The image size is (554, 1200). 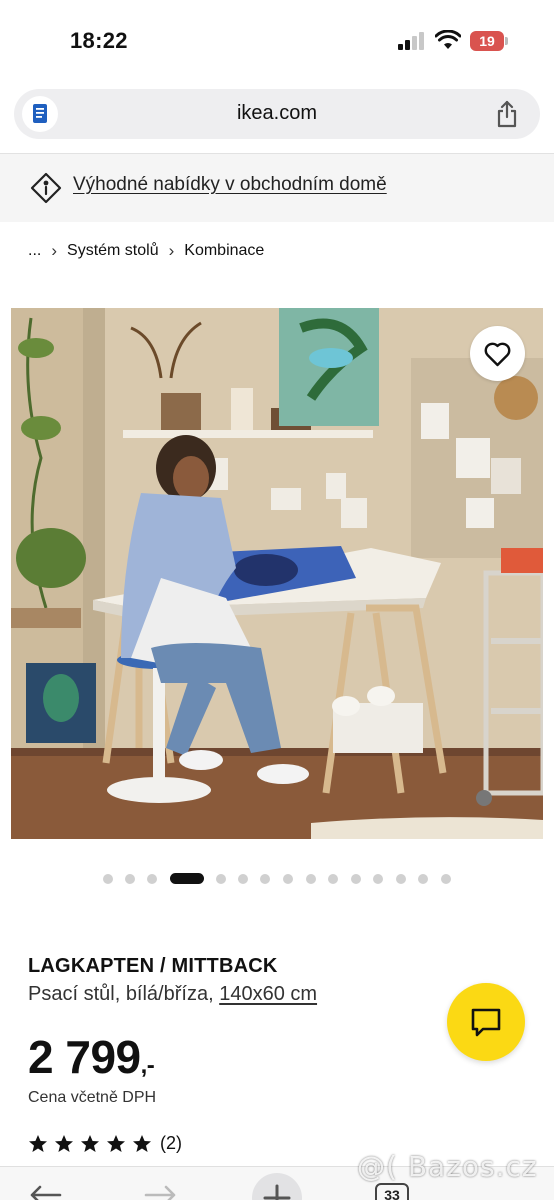 I want to click on forward-arrow-icon, so click(x=161, y=1191).